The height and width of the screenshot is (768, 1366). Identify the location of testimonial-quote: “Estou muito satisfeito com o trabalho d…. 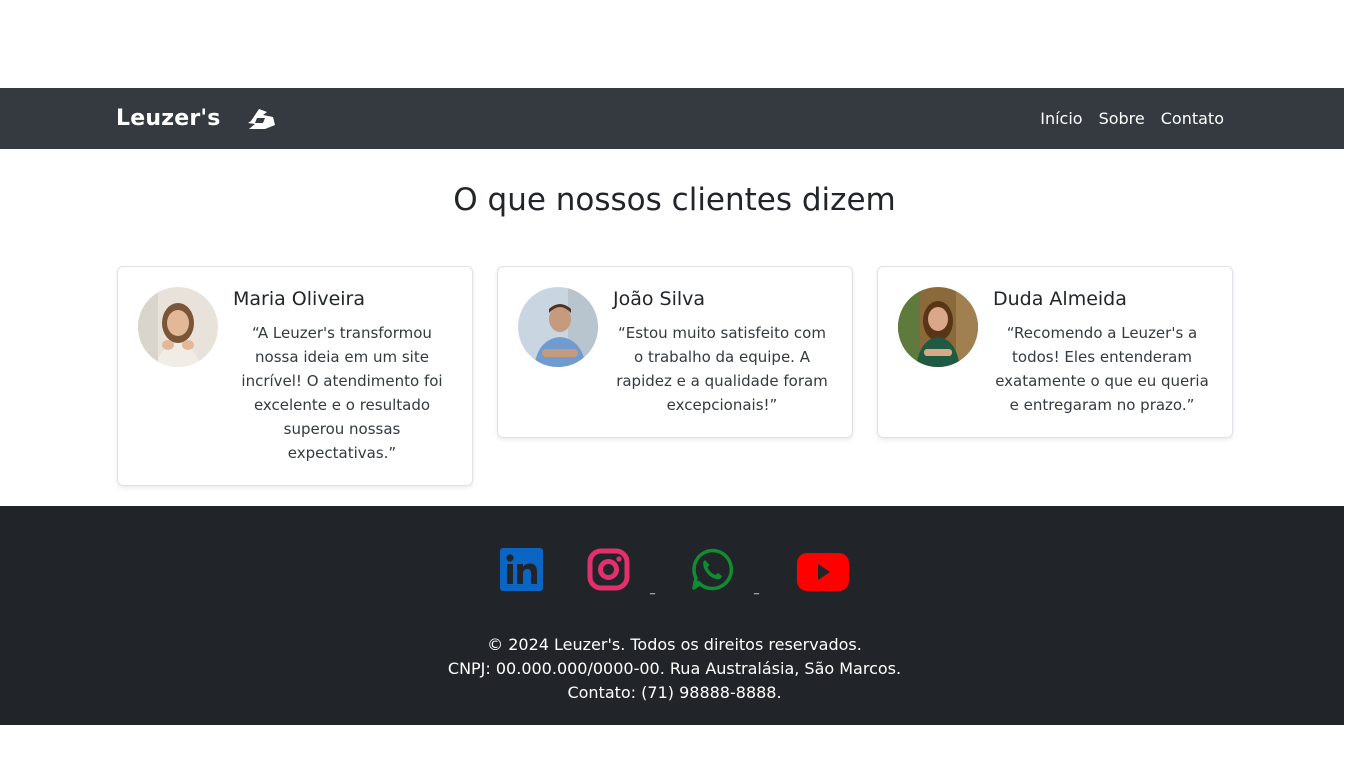
(722, 369).